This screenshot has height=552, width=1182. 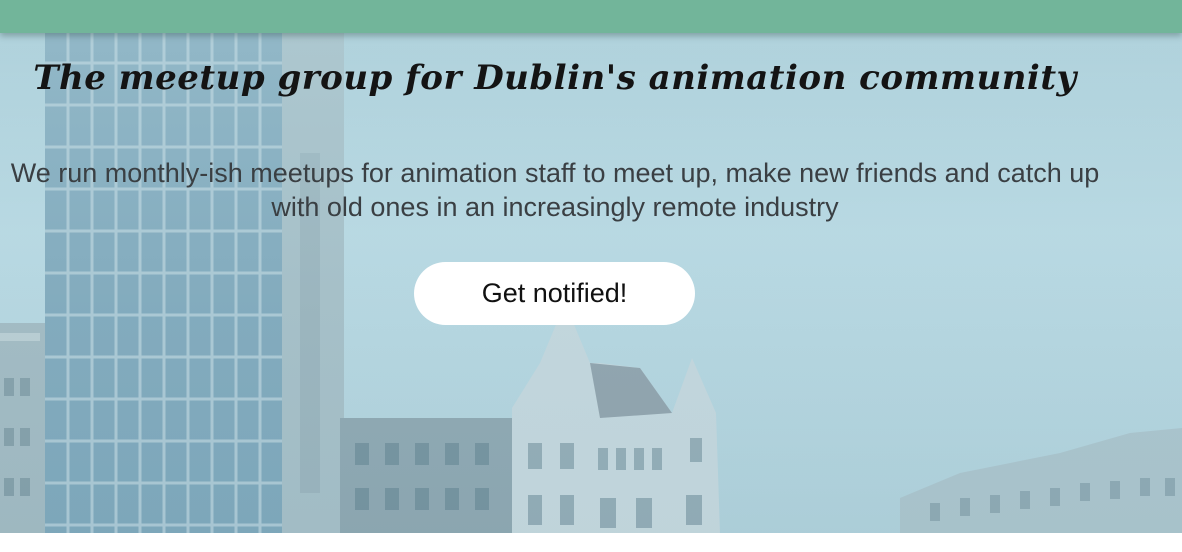 I want to click on top-bar, so click(x=591, y=16).